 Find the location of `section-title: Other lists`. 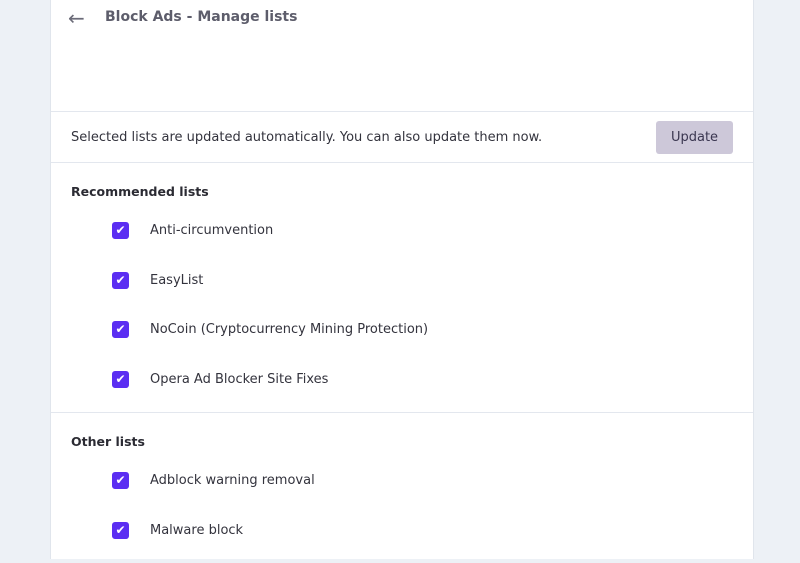

section-title: Other lists is located at coordinates (402, 435).